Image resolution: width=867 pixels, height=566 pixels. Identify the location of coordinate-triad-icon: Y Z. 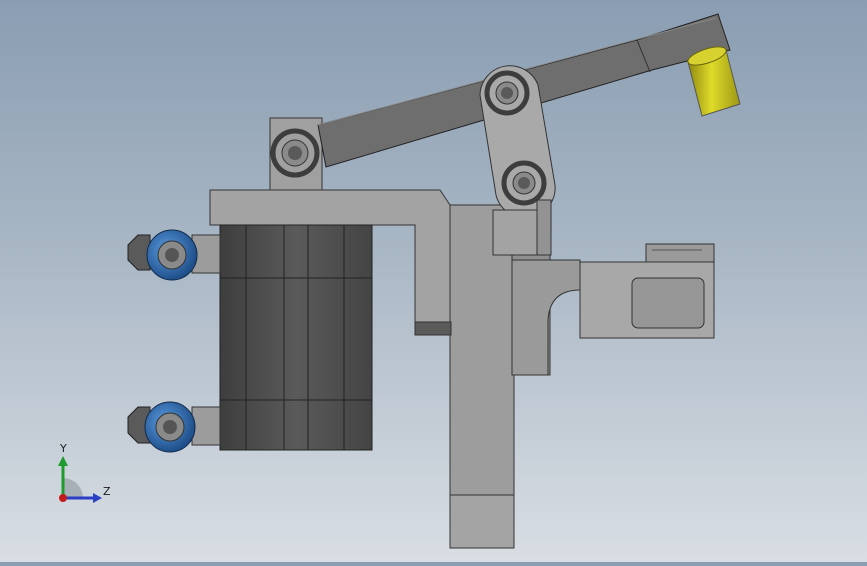
(85, 480).